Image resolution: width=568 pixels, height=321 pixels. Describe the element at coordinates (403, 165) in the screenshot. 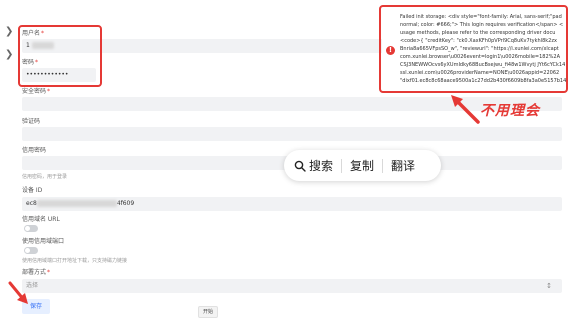

I see `toolbar-translate: 翻译` at that location.